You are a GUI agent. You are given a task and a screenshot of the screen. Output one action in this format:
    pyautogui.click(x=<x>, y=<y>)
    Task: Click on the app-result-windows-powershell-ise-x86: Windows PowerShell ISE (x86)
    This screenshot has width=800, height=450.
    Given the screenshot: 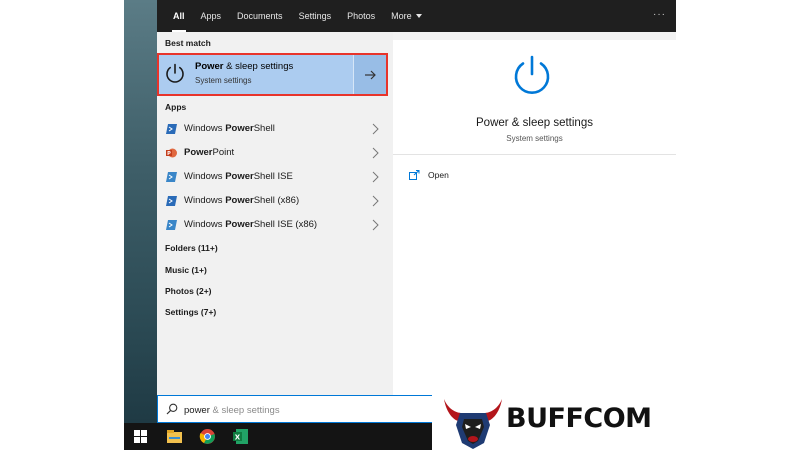 What is the action you would take?
    pyautogui.click(x=275, y=225)
    